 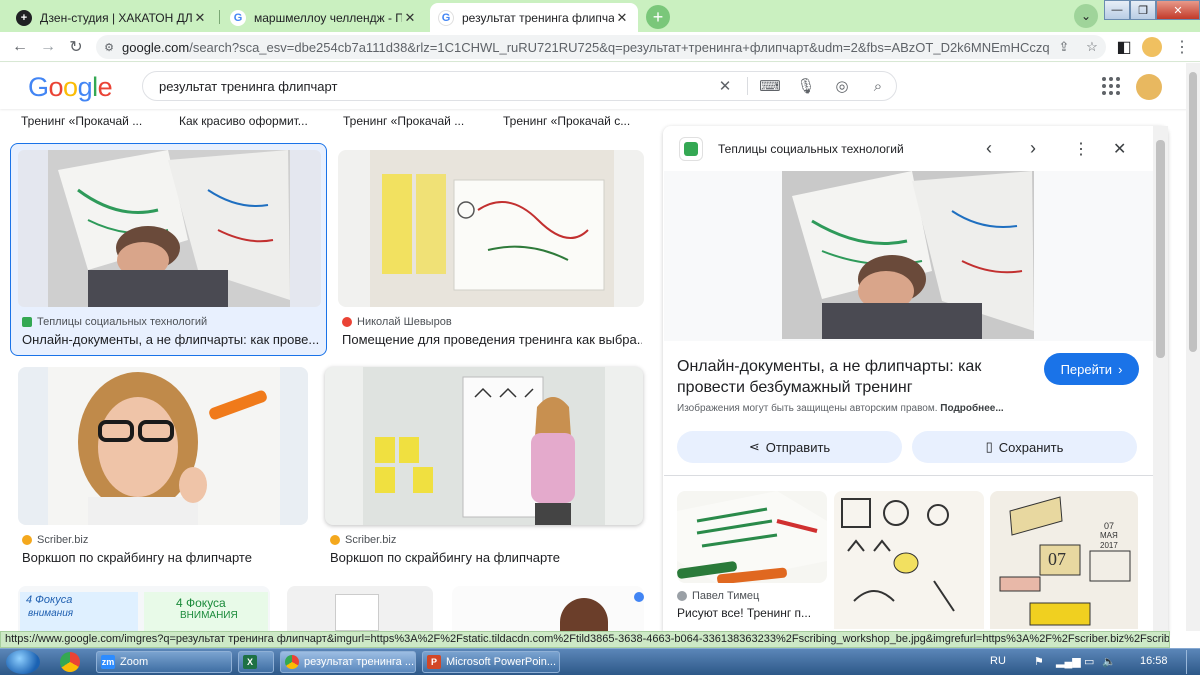 I want to click on site-info-icon: ⚙, so click(x=109, y=47).